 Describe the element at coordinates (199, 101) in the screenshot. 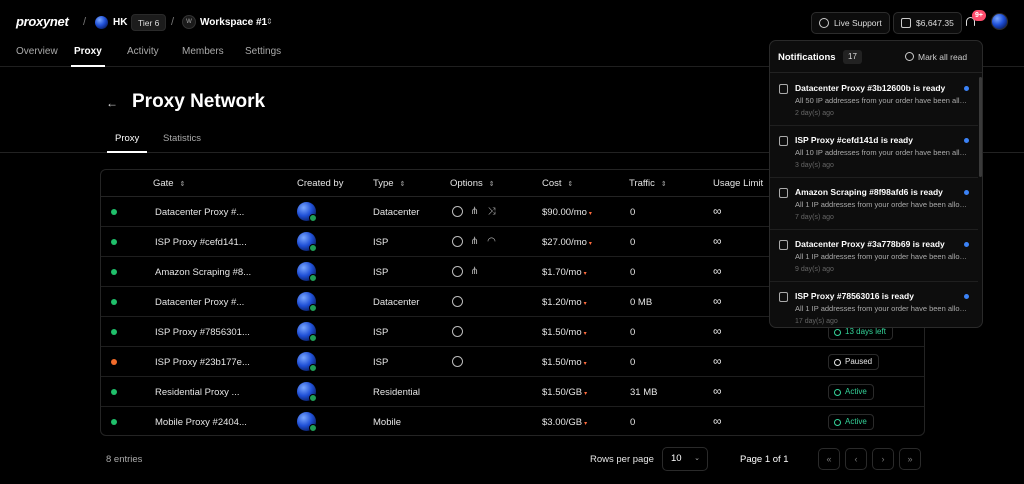

I see `page-title: Proxy Network` at that location.